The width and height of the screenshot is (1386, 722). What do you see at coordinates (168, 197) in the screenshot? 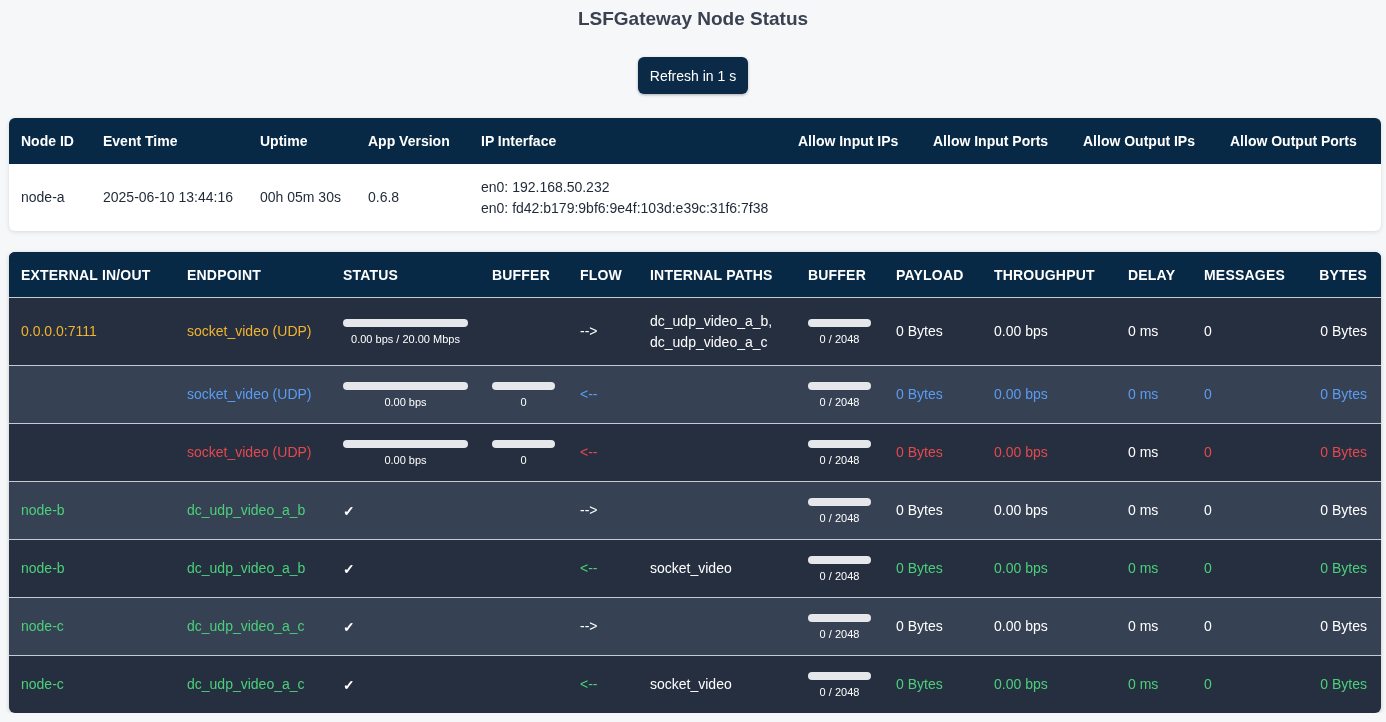
I see `table-cell-text: 2025-06-10 13:44:16` at bounding box center [168, 197].